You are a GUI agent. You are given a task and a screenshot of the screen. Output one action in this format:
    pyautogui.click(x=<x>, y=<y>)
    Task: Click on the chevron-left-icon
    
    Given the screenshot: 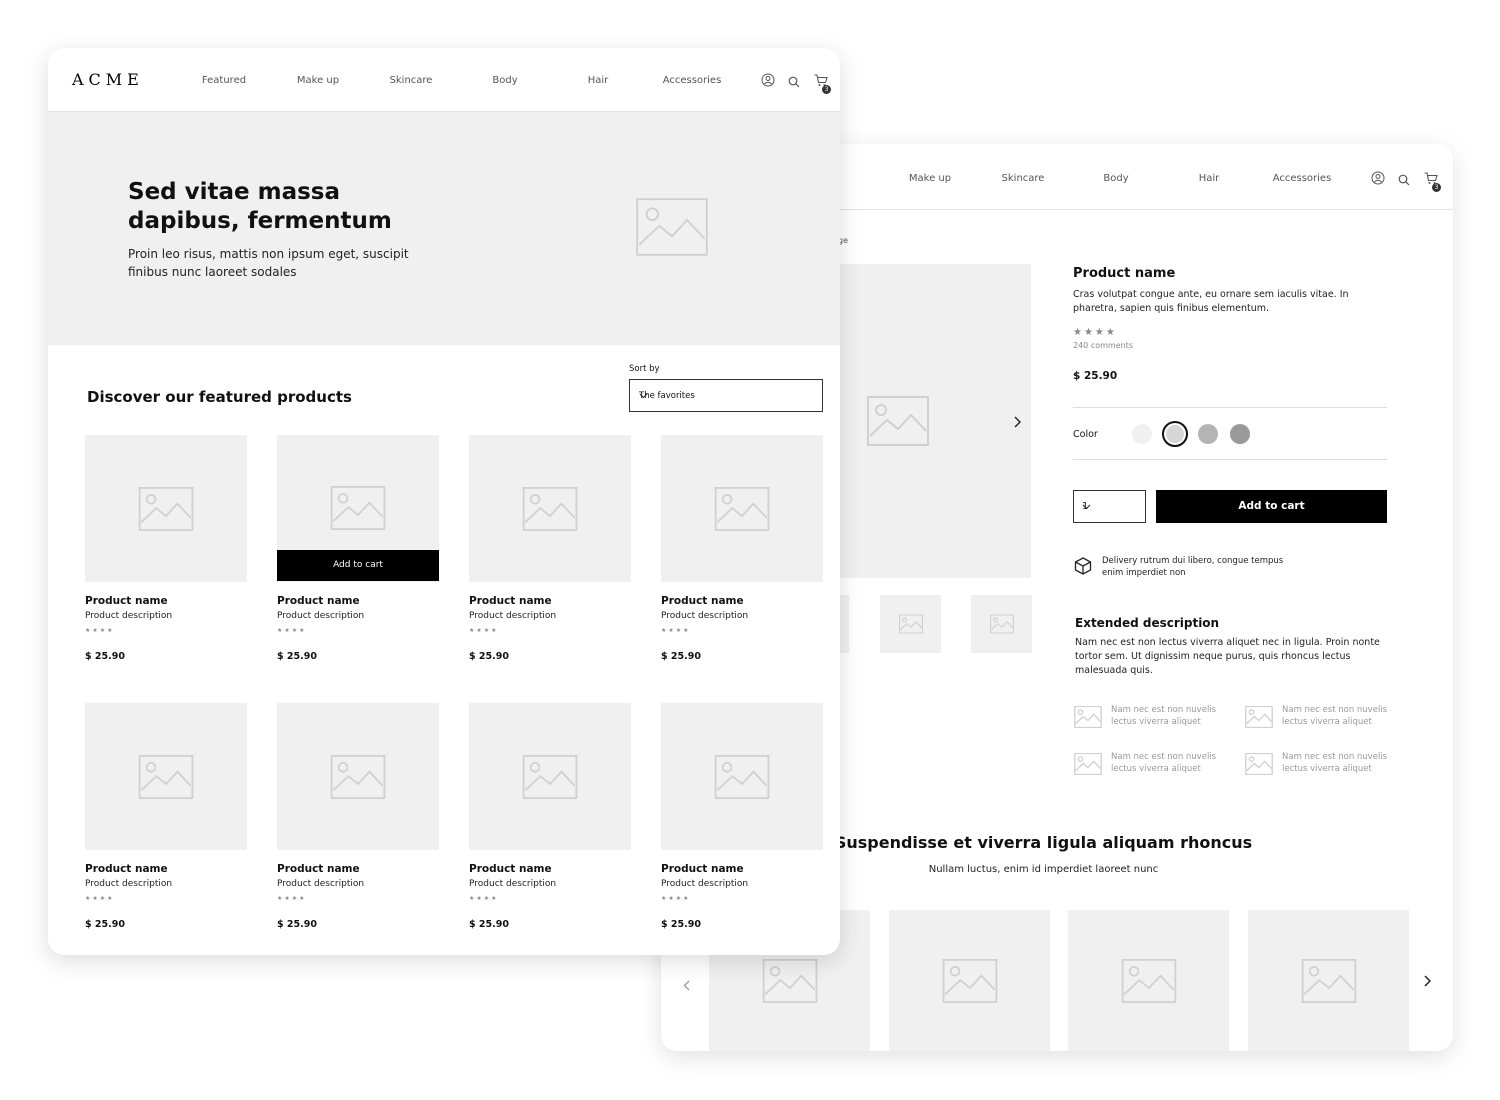 What is the action you would take?
    pyautogui.click(x=686, y=985)
    